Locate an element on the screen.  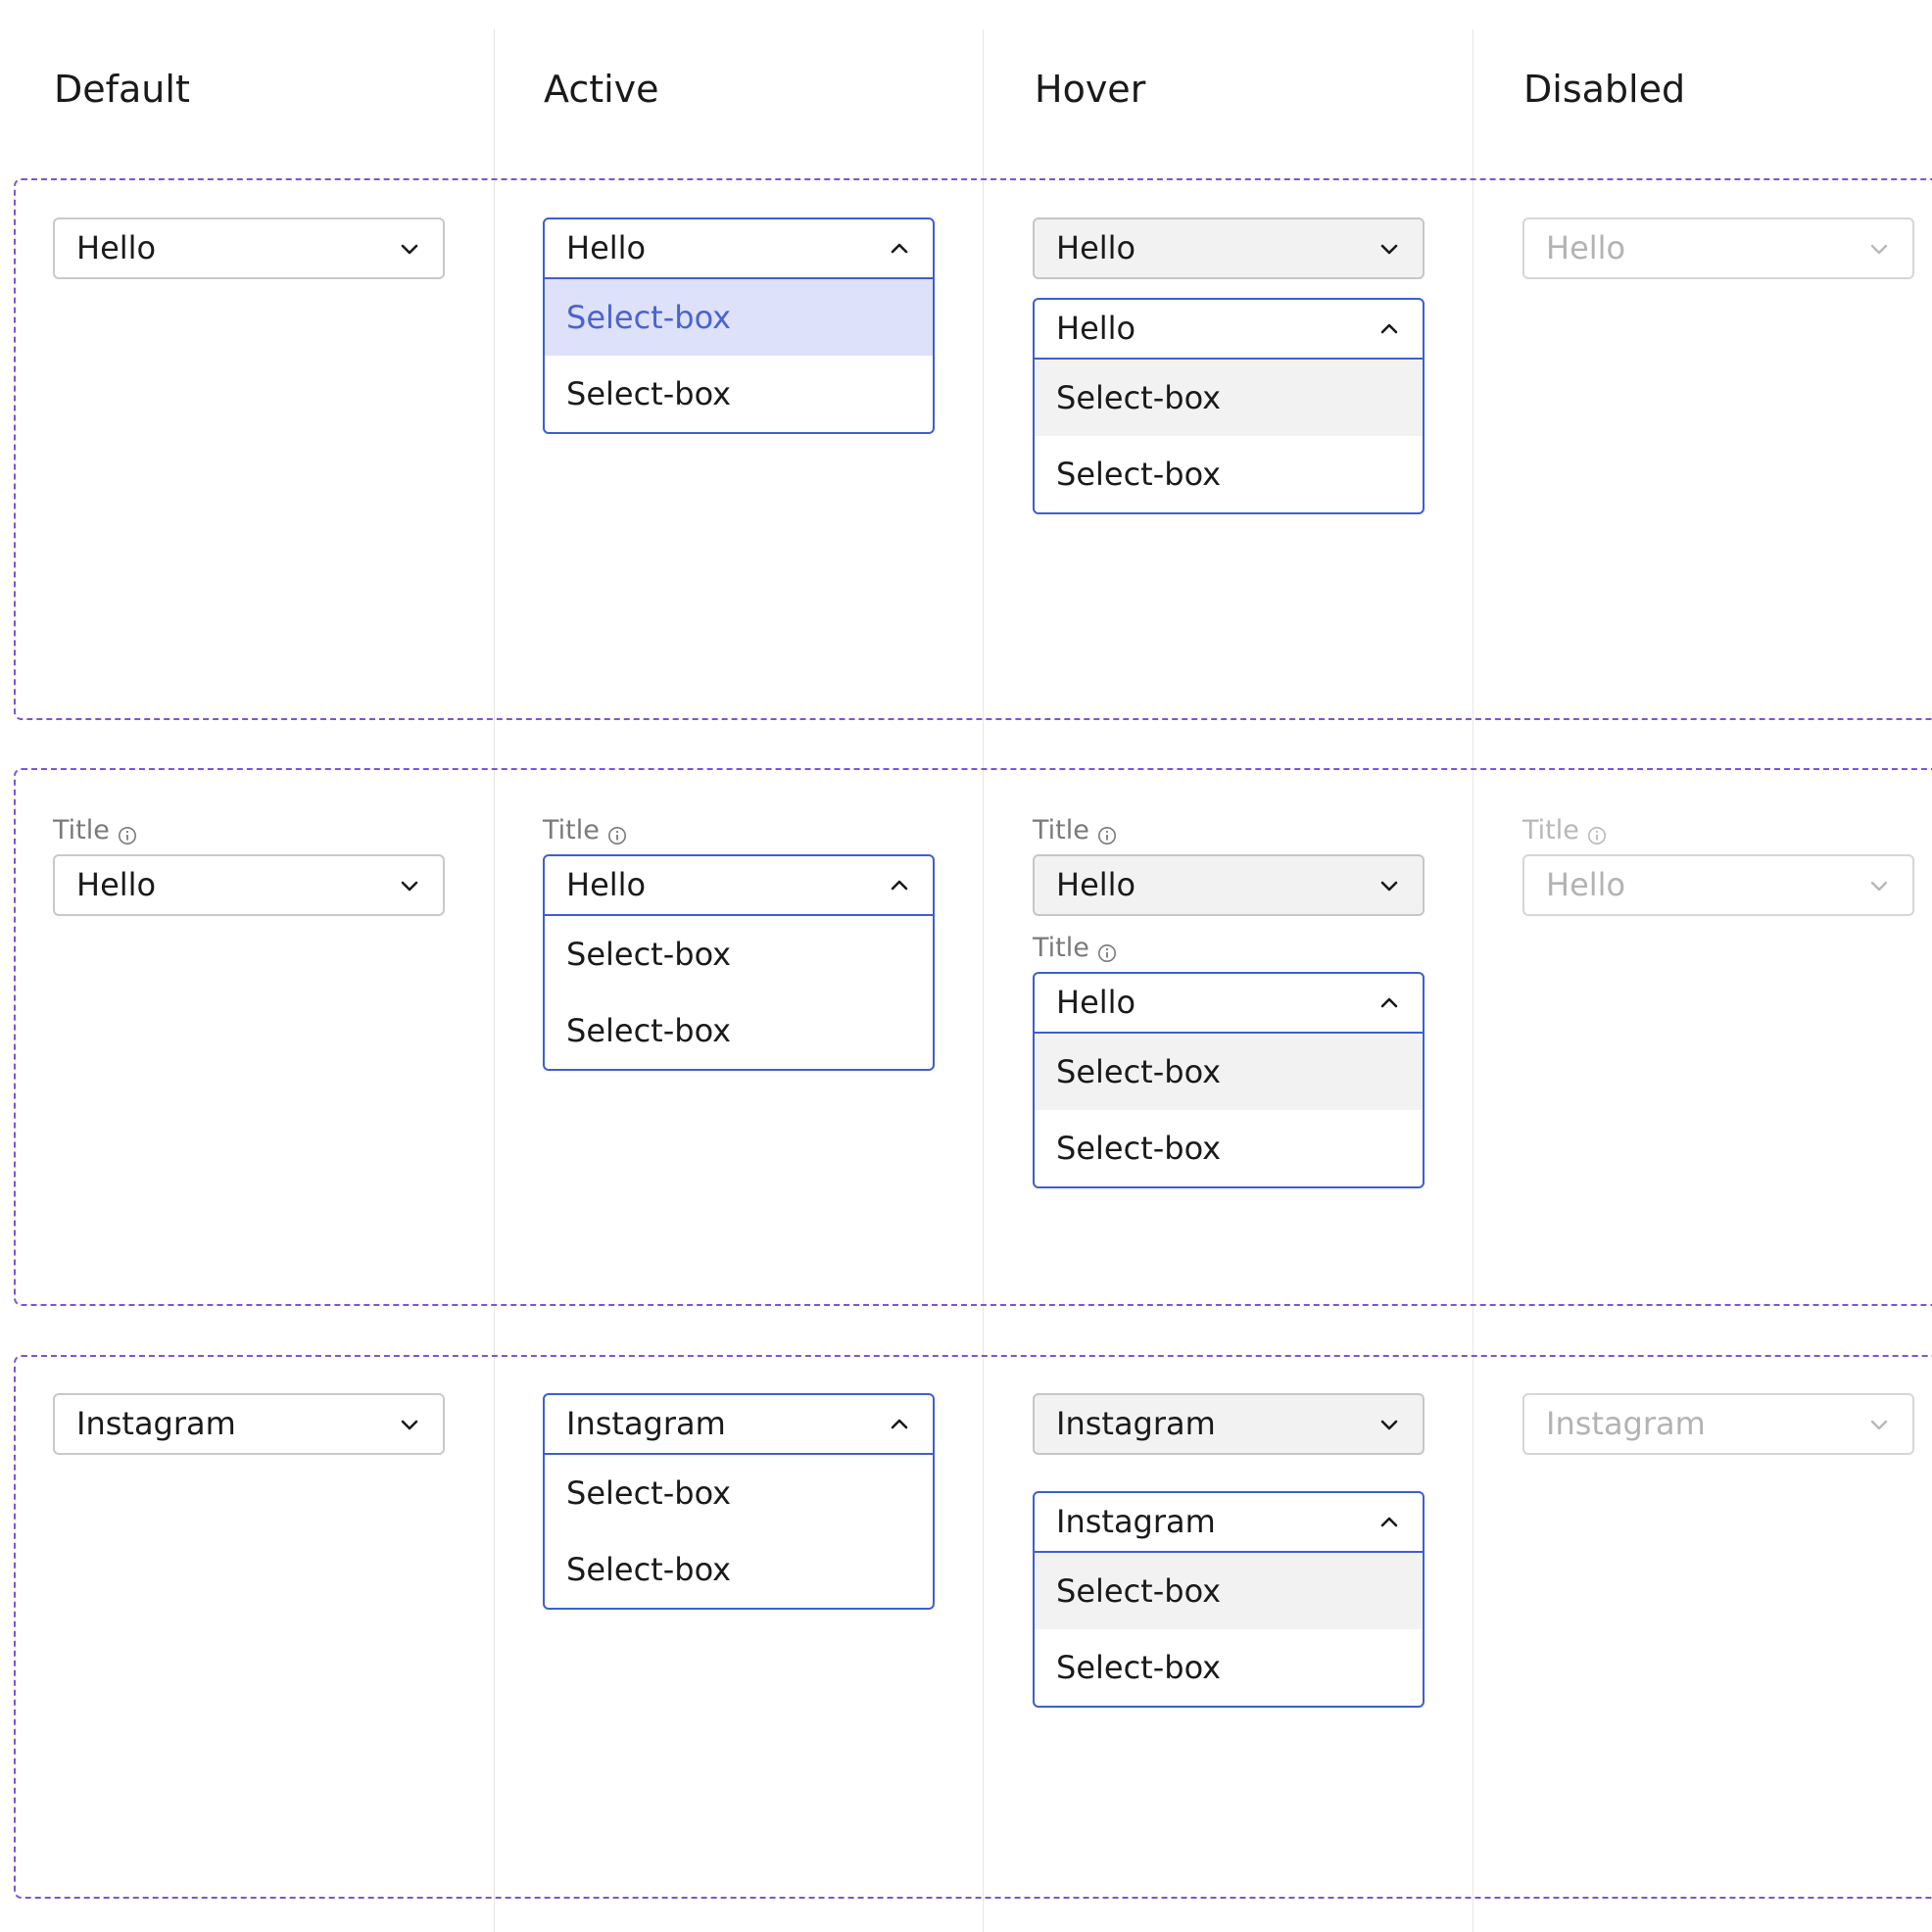
select-default: Instagram is located at coordinates (249, 1424).